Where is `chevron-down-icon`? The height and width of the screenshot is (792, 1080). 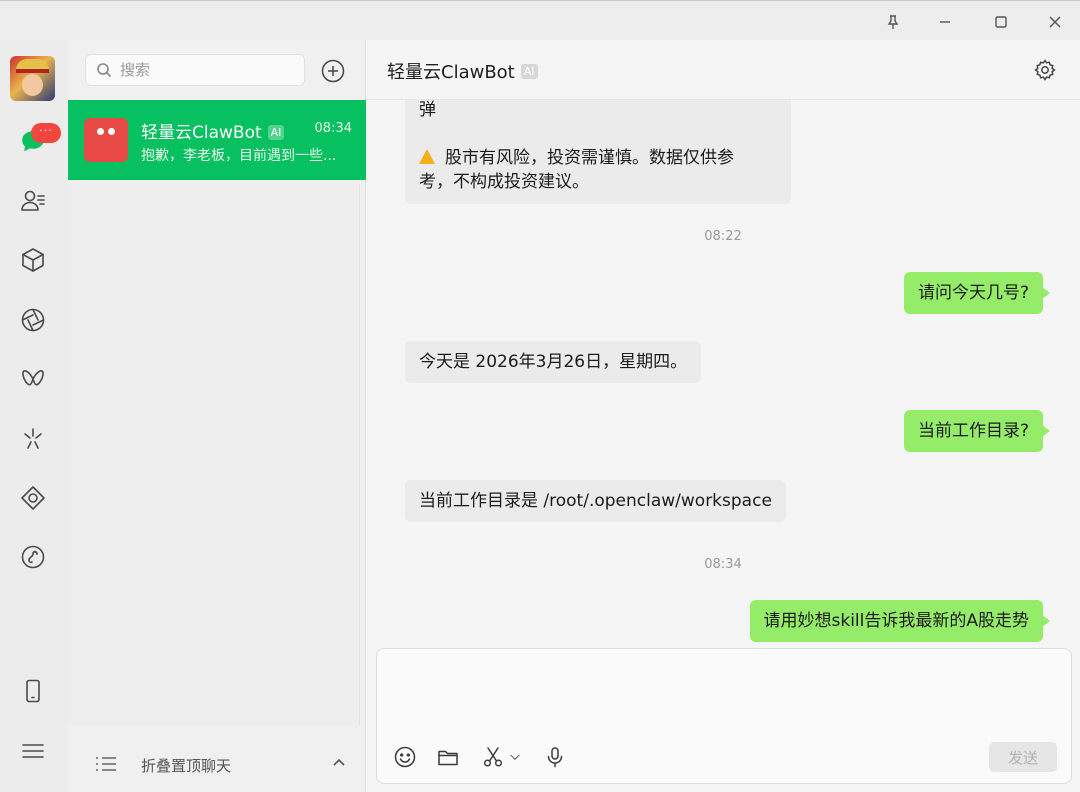
chevron-down-icon is located at coordinates (516, 758).